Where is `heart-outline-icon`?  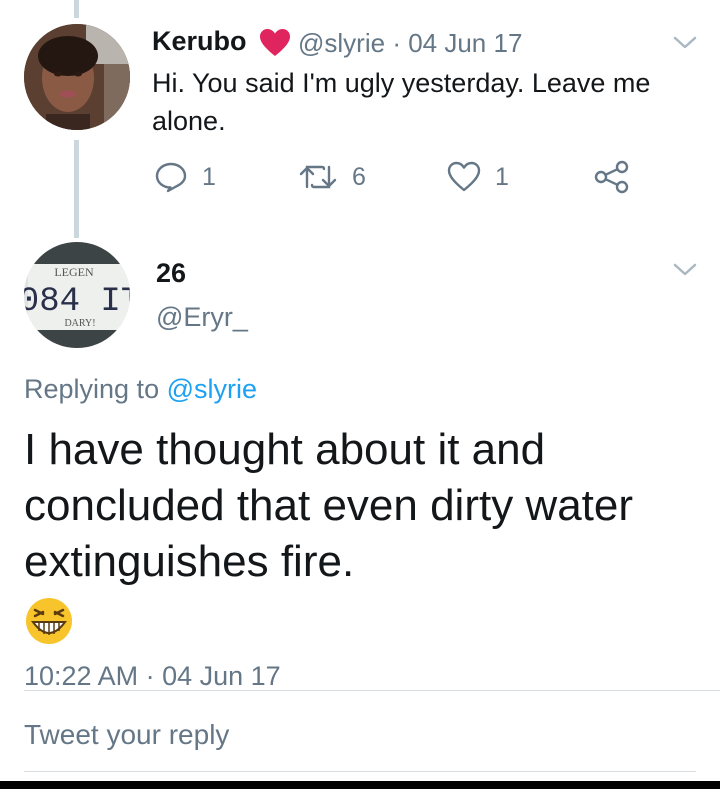
heart-outline-icon is located at coordinates (464, 176).